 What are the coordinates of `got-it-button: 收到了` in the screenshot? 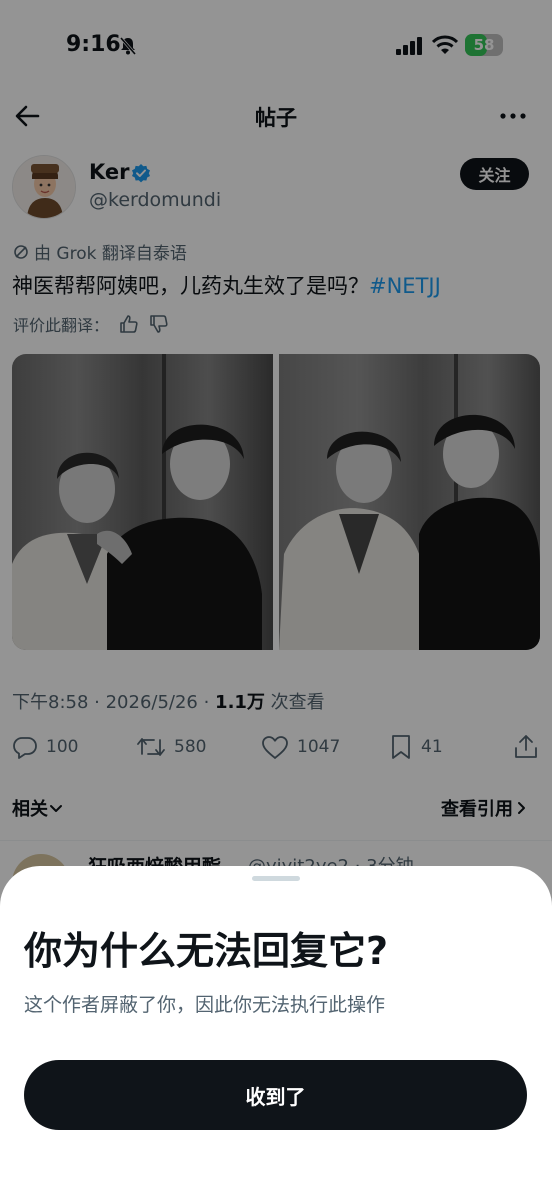 It's located at (275, 1095).